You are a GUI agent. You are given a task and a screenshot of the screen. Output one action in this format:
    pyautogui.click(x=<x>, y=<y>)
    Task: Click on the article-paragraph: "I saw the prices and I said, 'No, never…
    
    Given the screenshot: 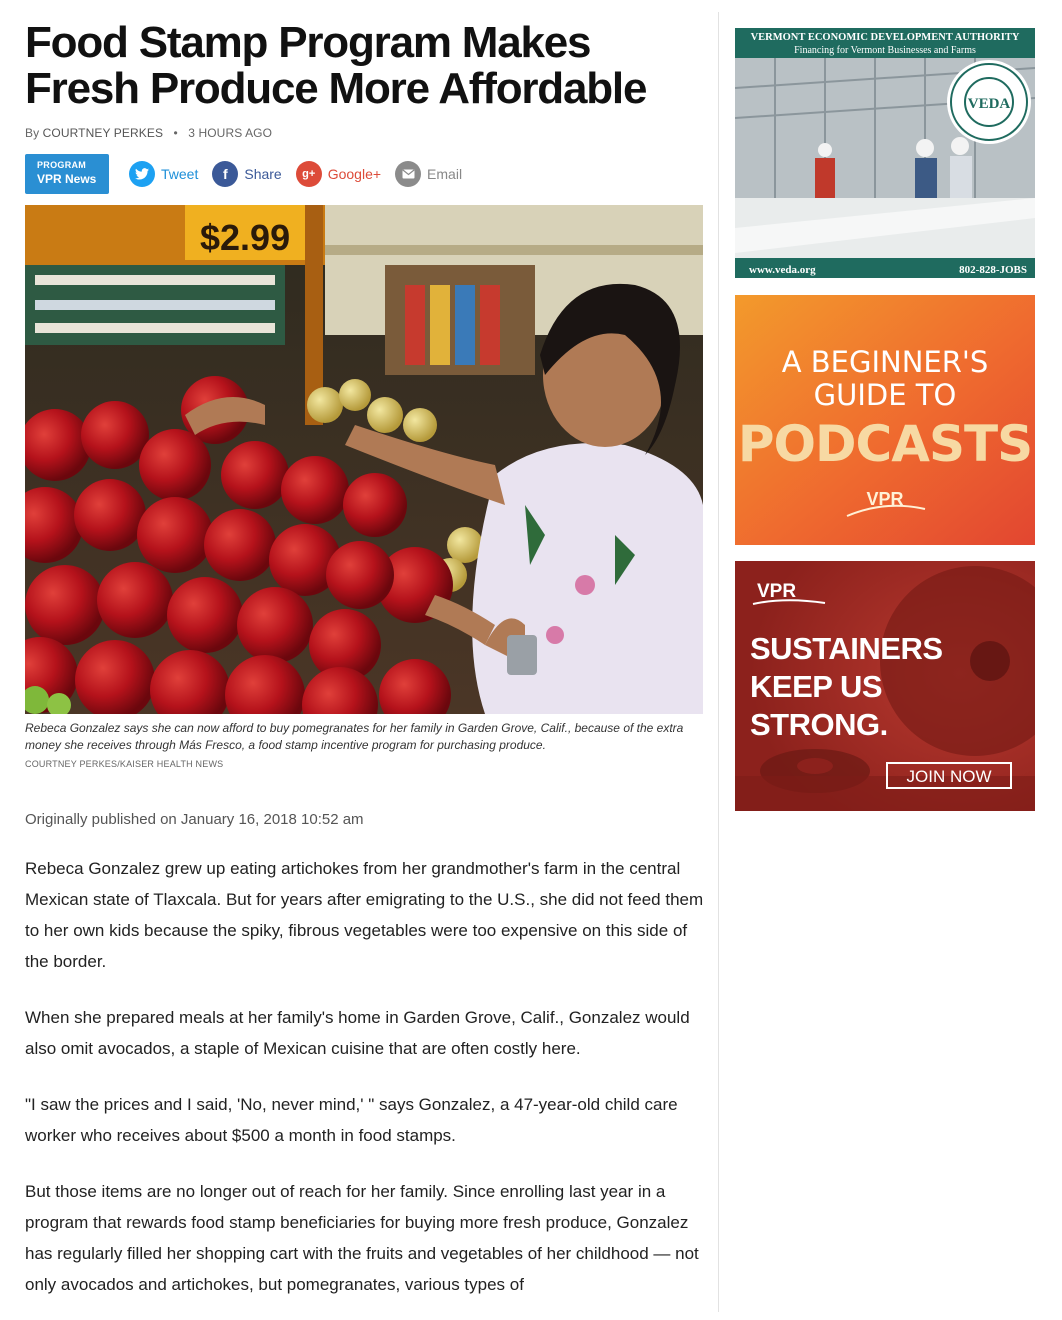 What is the action you would take?
    pyautogui.click(x=351, y=1120)
    